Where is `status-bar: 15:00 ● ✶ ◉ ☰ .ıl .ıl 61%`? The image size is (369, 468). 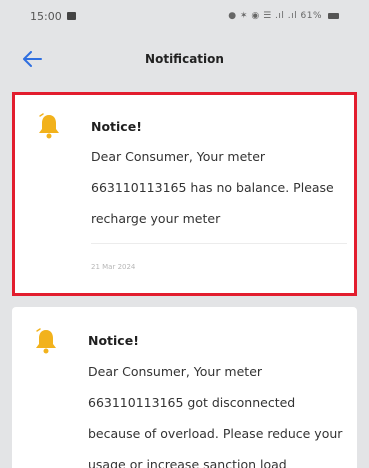 status-bar: 15:00 ● ✶ ◉ ☰ .ıl .ıl 61% is located at coordinates (184, 16).